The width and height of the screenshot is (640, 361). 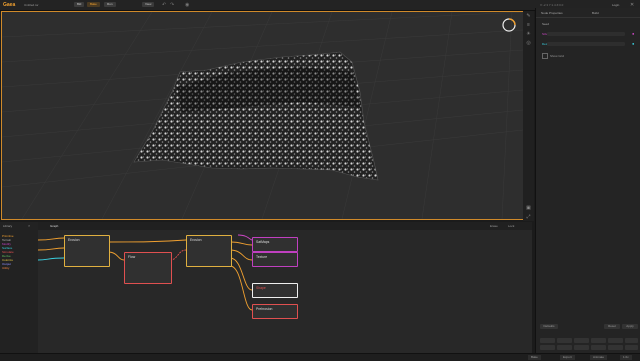 What do you see at coordinates (9, 5) in the screenshot?
I see `app-logo: Gaea` at bounding box center [9, 5].